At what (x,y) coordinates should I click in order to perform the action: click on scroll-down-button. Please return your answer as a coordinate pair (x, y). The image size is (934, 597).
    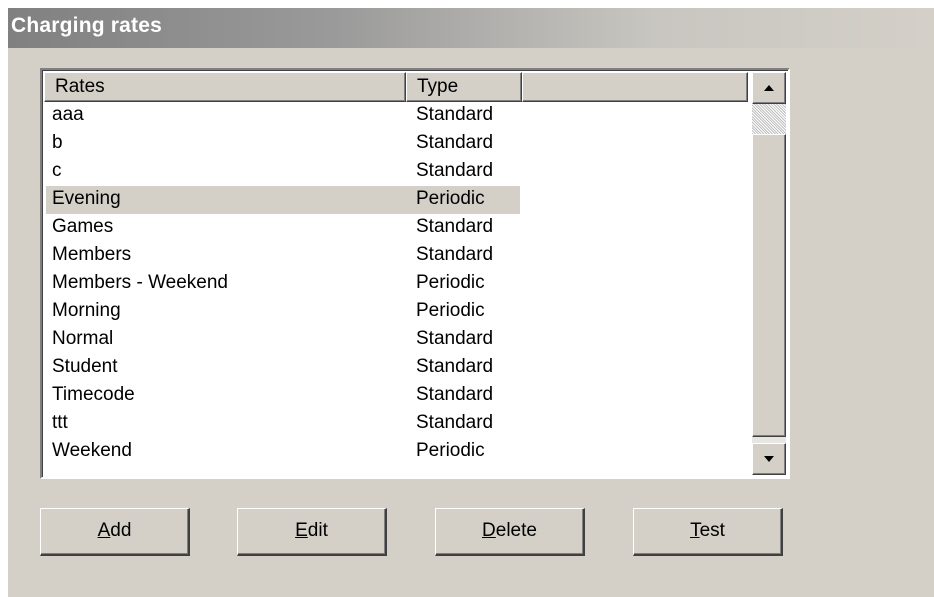
    Looking at the image, I should click on (769, 459).